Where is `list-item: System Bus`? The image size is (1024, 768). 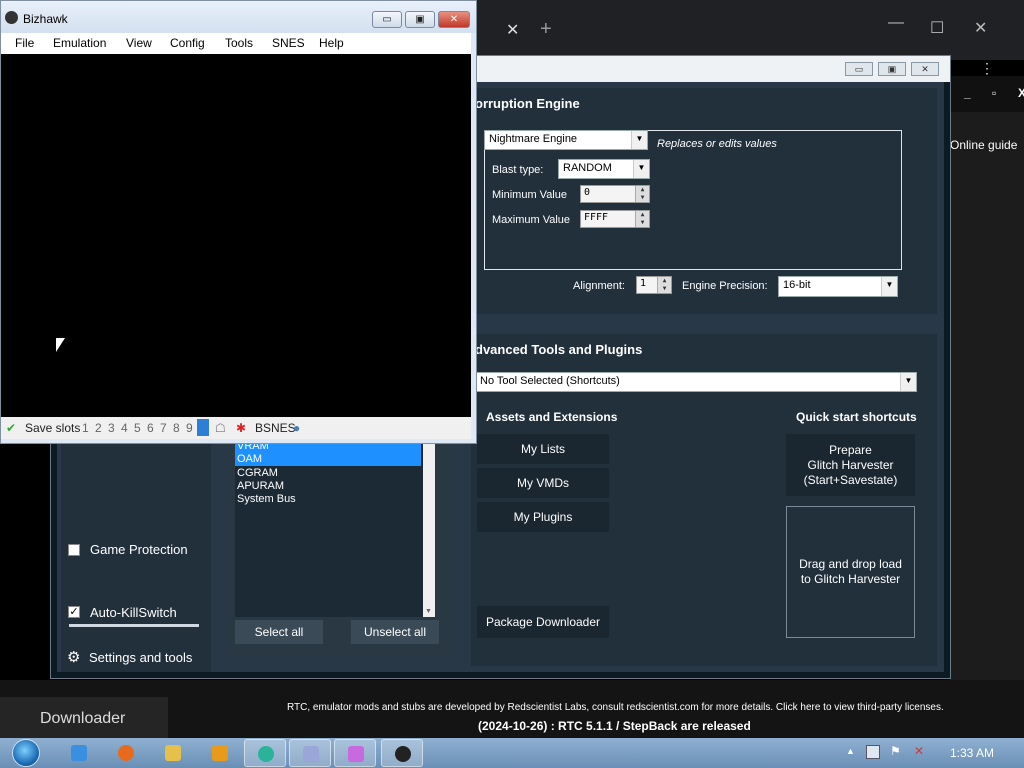
list-item: System Bus is located at coordinates (266, 499).